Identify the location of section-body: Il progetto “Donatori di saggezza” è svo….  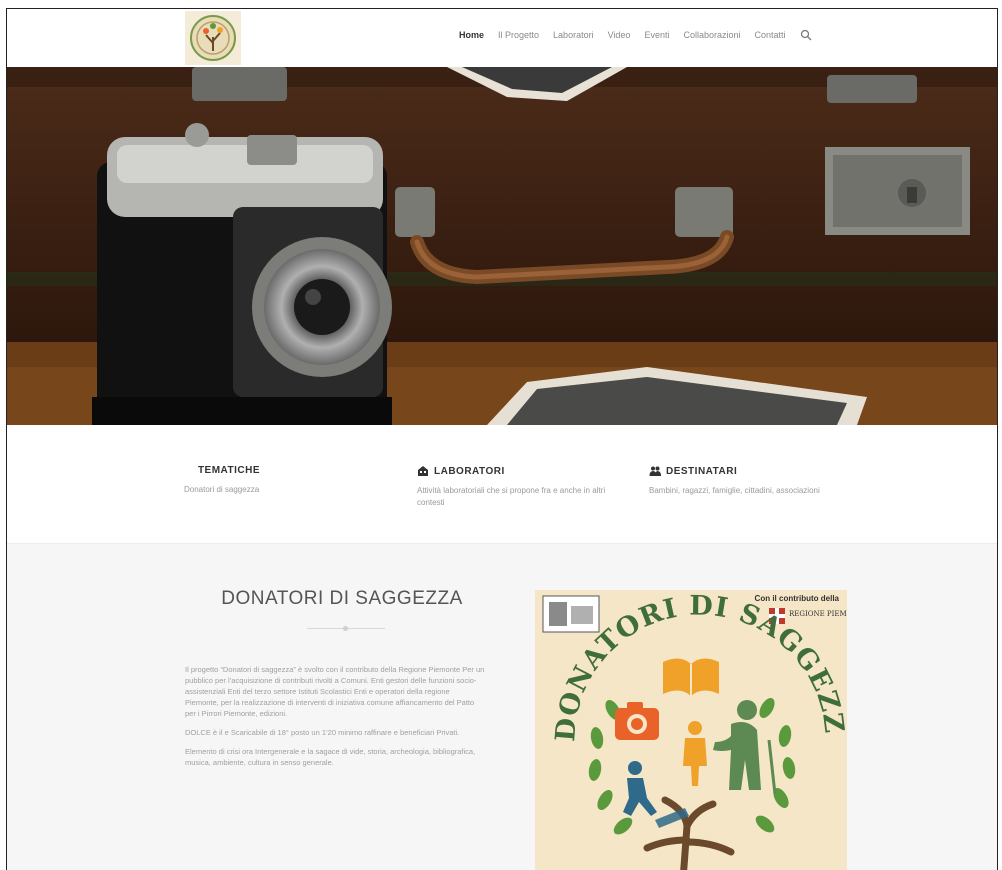
(335, 720).